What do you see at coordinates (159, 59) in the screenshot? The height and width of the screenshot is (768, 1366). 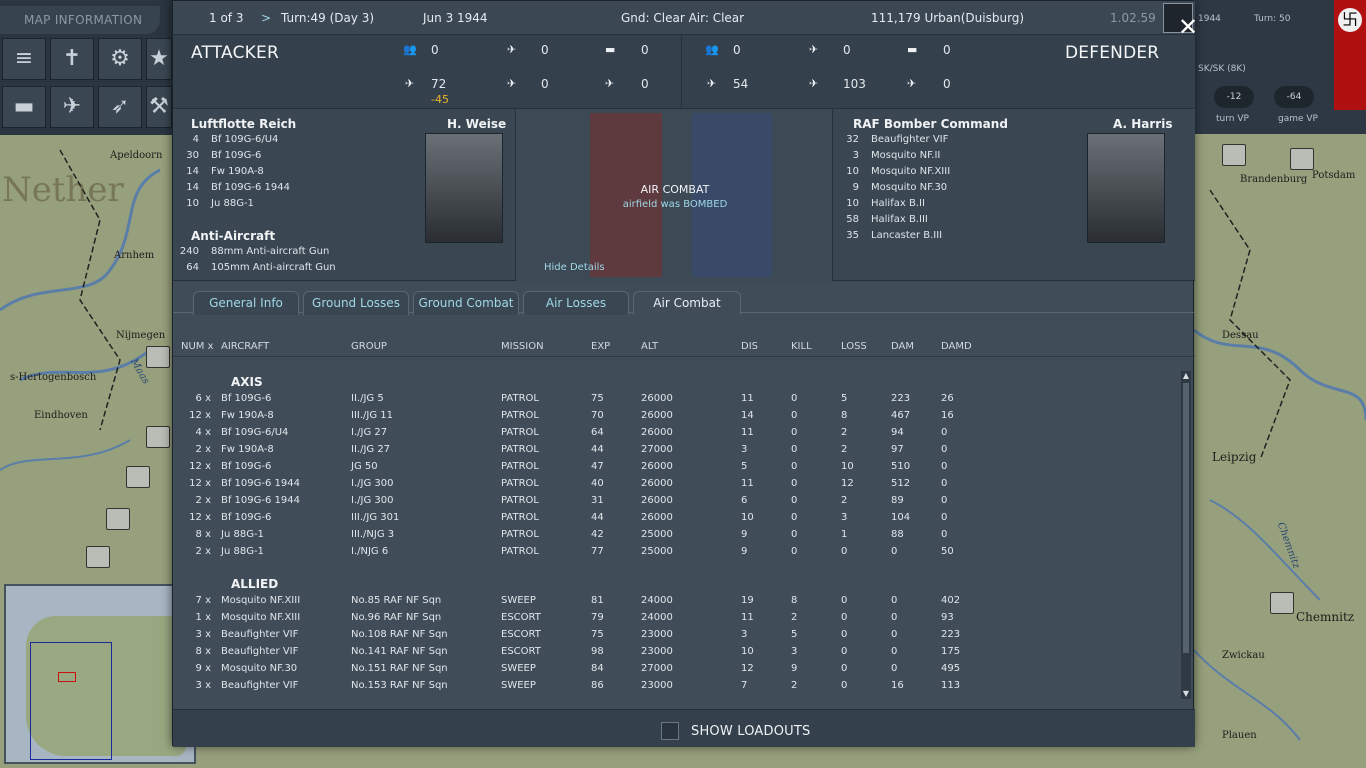 I see `star-button: ★` at bounding box center [159, 59].